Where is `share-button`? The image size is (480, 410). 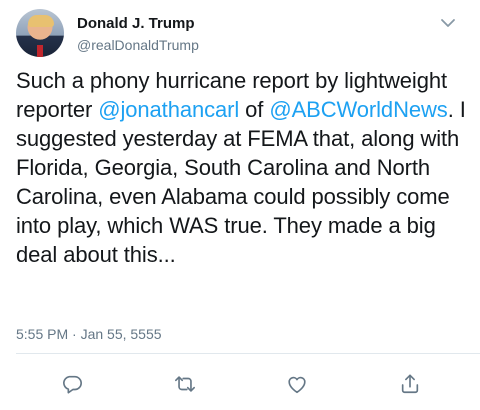 share-button is located at coordinates (410, 384).